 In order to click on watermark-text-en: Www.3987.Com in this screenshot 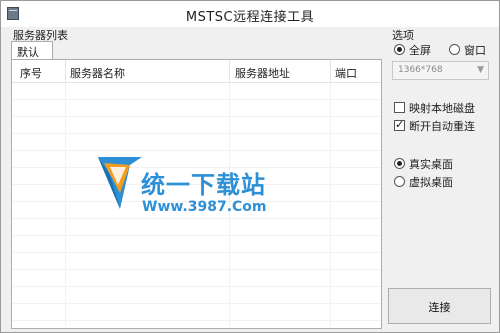, I will do `click(204, 207)`.